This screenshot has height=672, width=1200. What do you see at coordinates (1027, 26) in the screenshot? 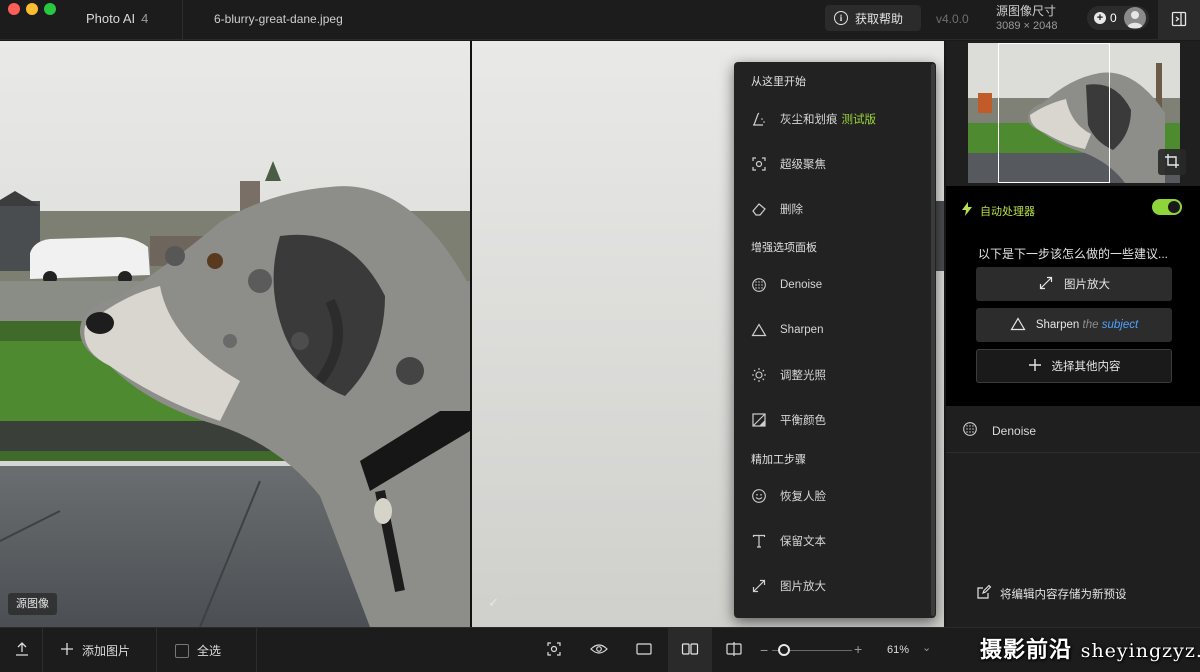
I see `source-size-value: 3089 × 2048` at bounding box center [1027, 26].